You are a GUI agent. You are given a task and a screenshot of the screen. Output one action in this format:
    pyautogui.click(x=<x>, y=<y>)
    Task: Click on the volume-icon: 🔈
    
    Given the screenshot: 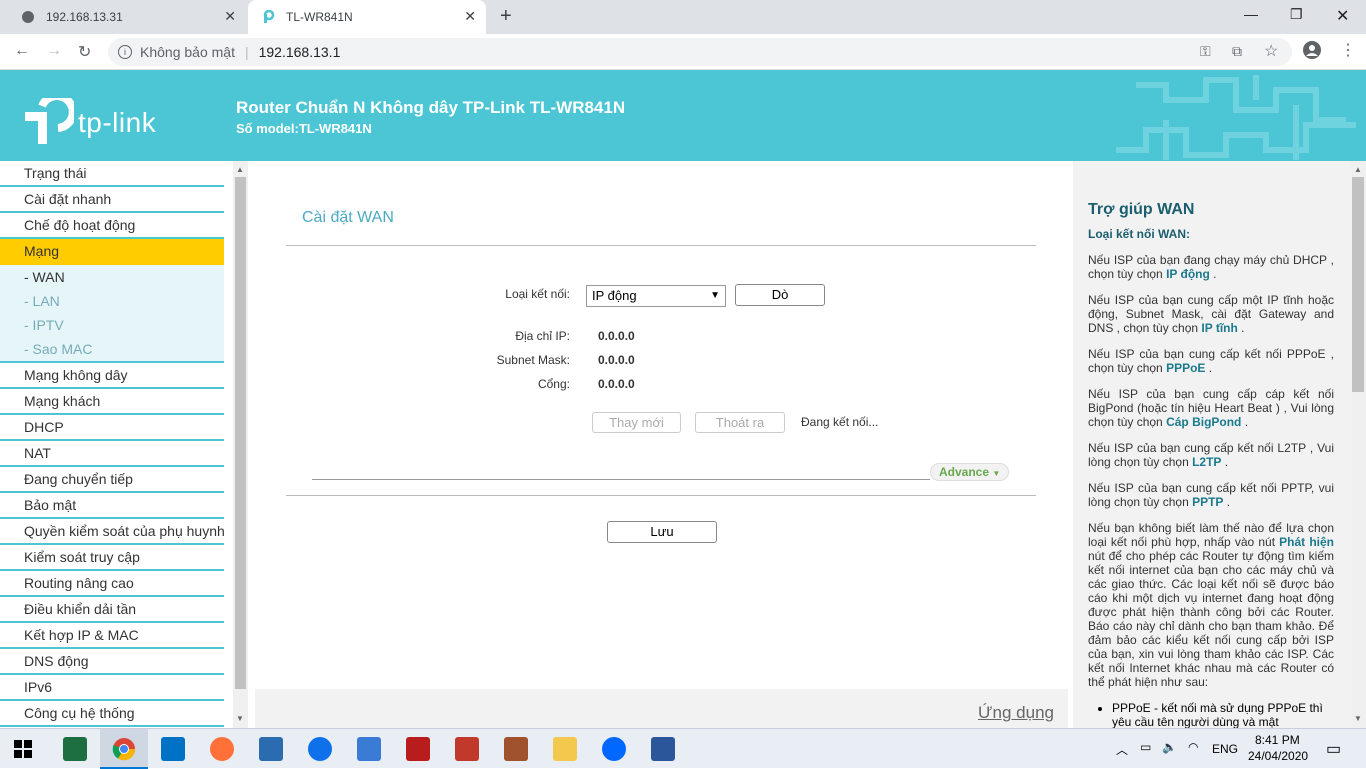 What is the action you would take?
    pyautogui.click(x=1169, y=747)
    